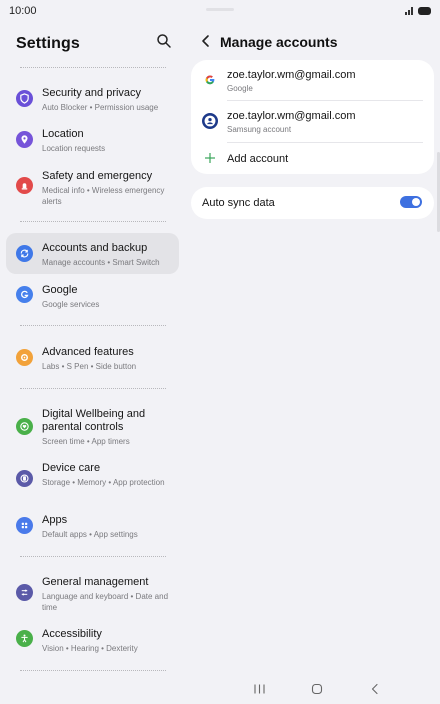  Describe the element at coordinates (105, 602) in the screenshot. I see `sidebar-item-subtitle: Language and keyboard • Date and time` at that location.